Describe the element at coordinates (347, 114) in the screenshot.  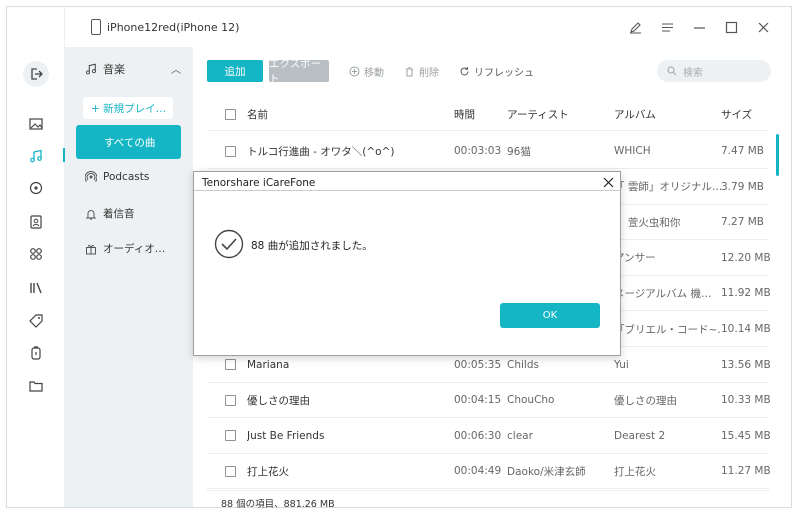
I see `column-name: 名前` at that location.